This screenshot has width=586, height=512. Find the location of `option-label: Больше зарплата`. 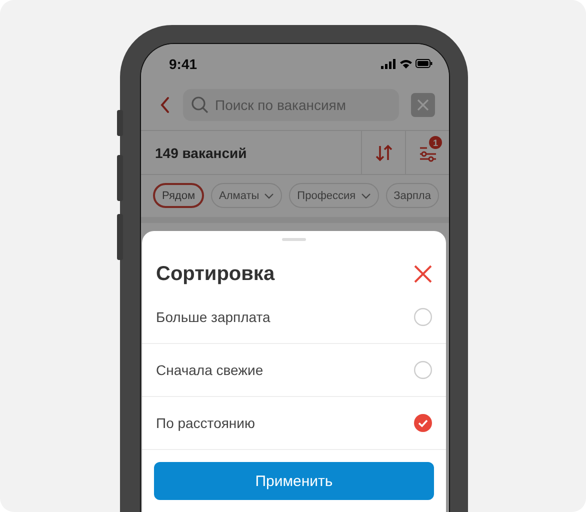

option-label: Больше зарплата is located at coordinates (213, 317).